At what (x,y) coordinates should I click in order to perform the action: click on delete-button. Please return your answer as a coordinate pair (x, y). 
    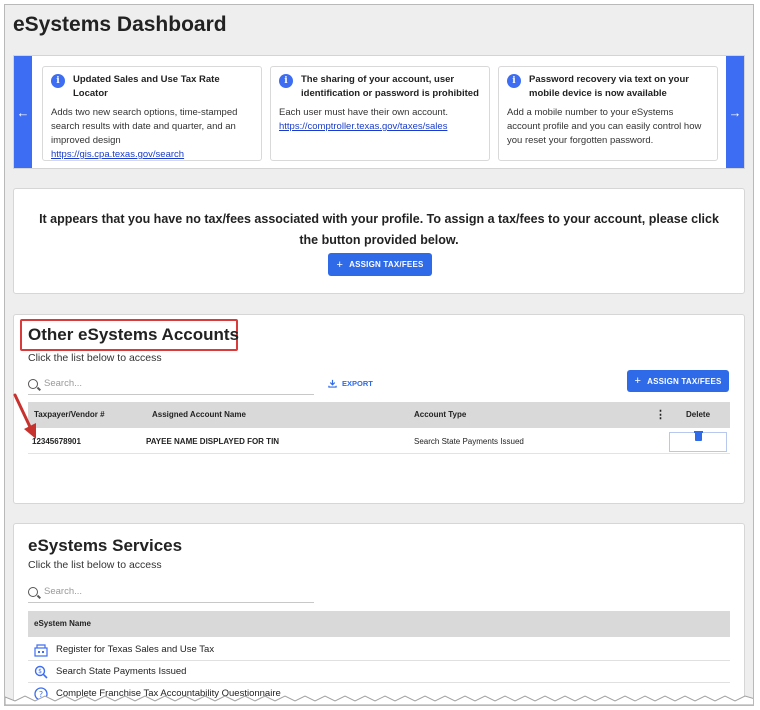
    Looking at the image, I should click on (698, 441).